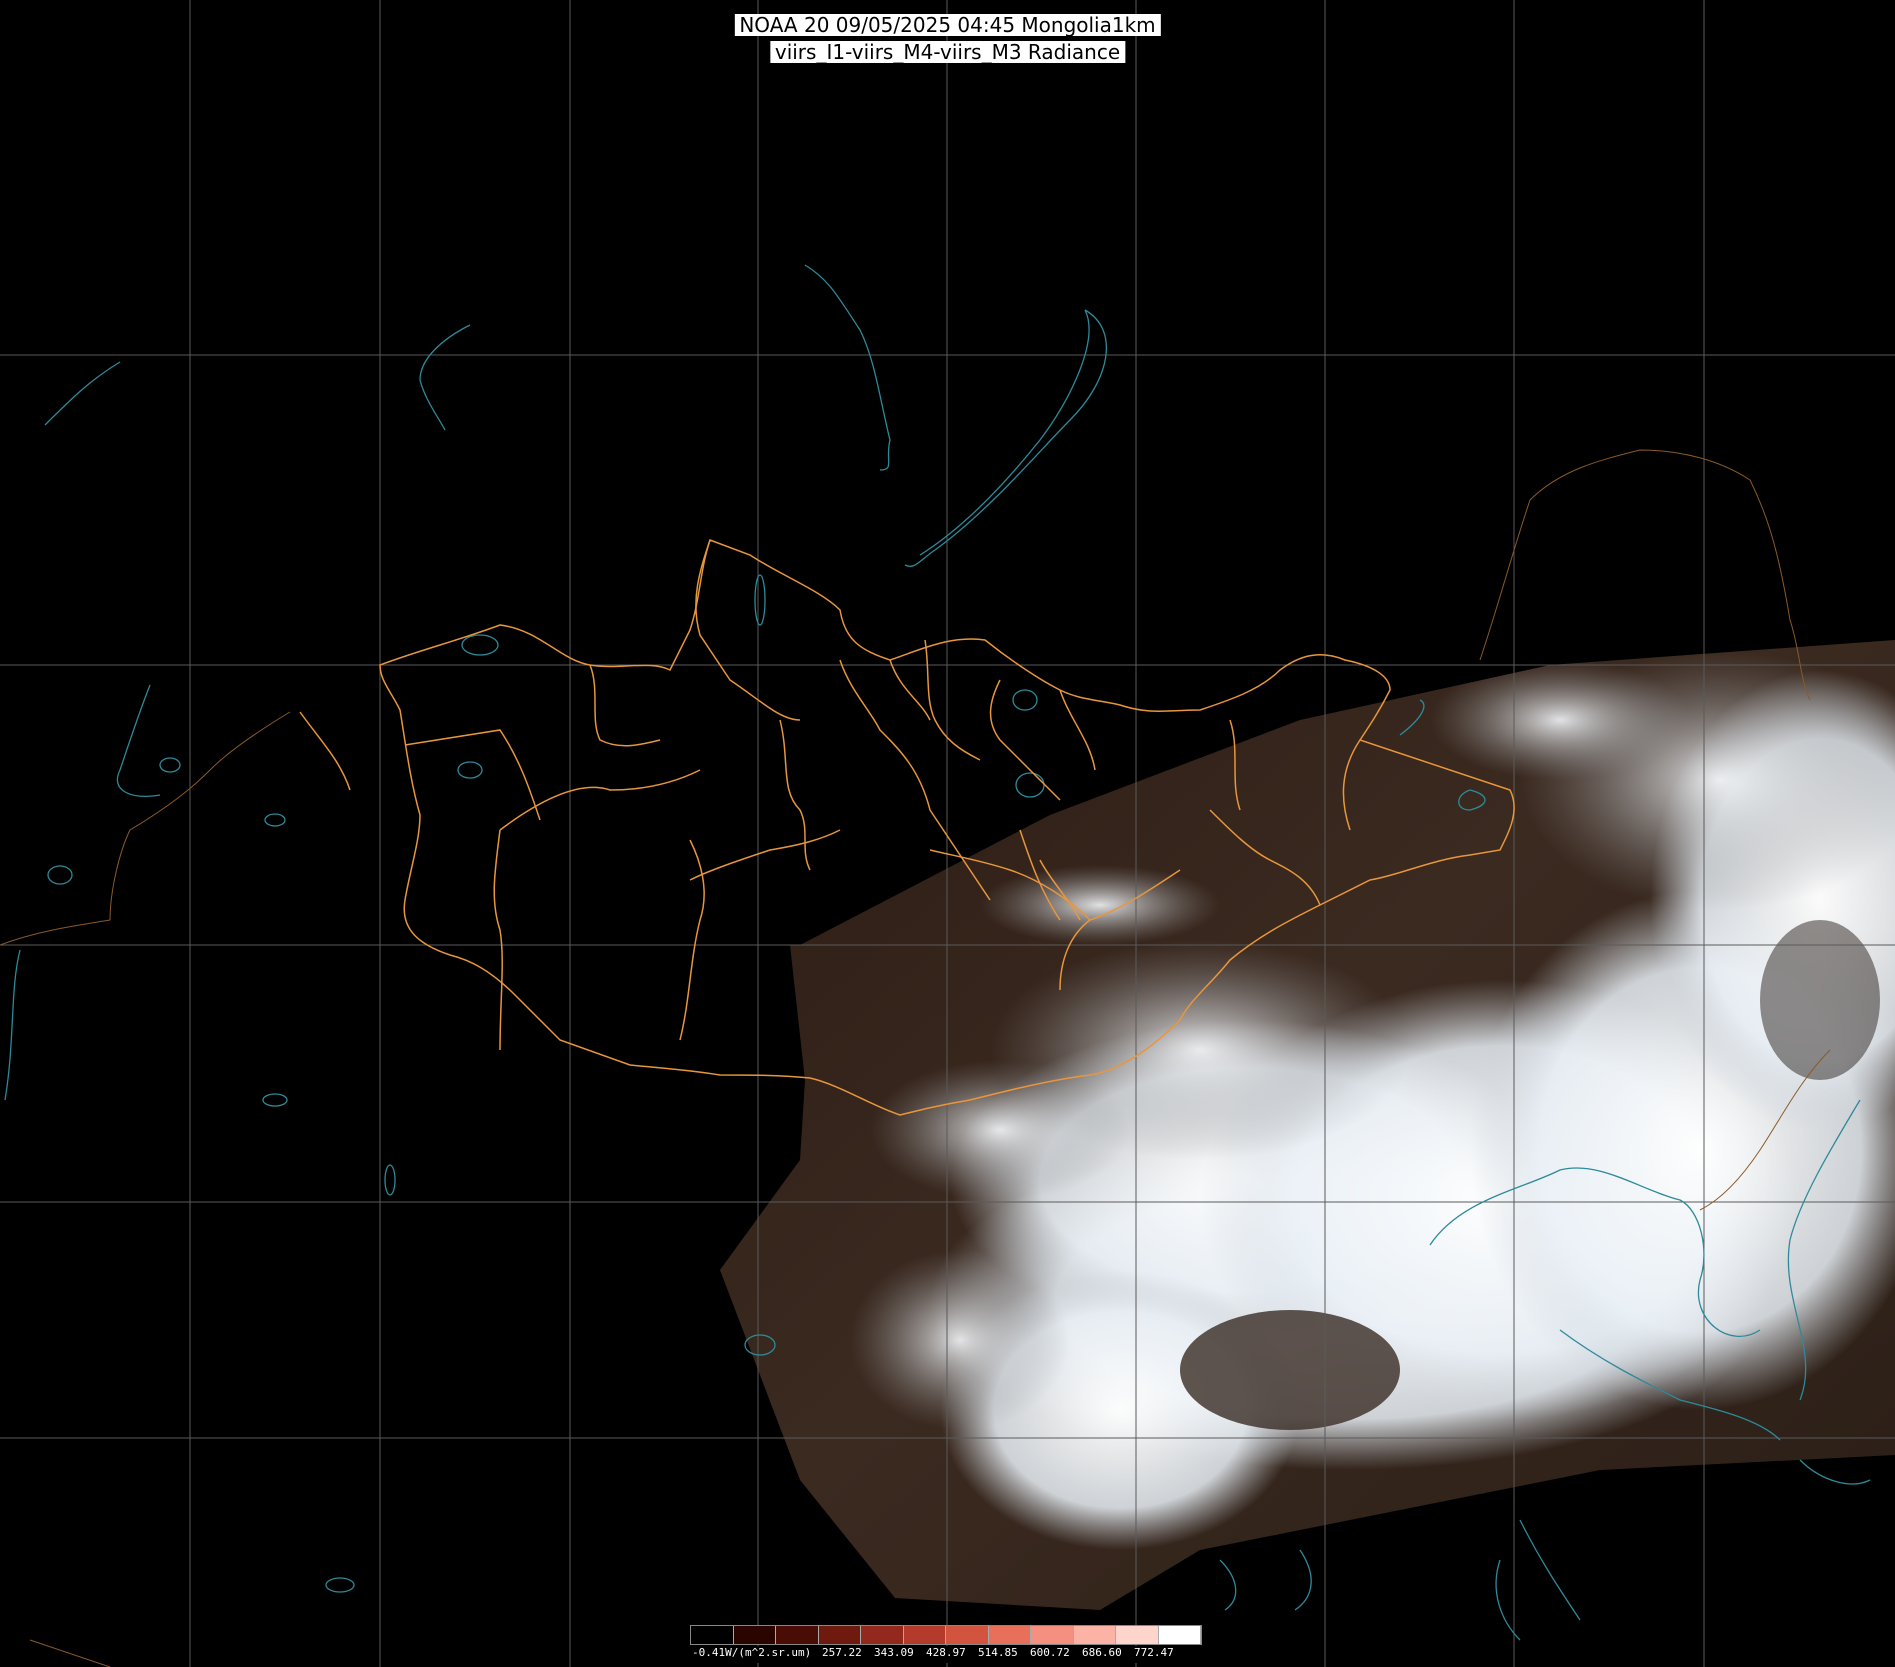 This screenshot has width=1895, height=1667. I want to click on legend-tick-label: 428.97, so click(946, 1652).